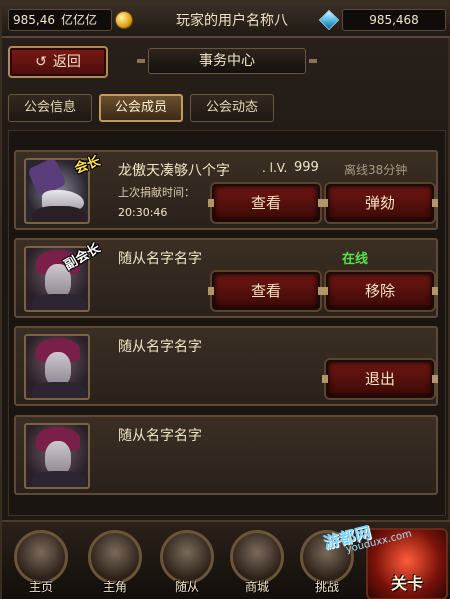  What do you see at coordinates (187, 557) in the screenshot?
I see `follower-icon` at bounding box center [187, 557].